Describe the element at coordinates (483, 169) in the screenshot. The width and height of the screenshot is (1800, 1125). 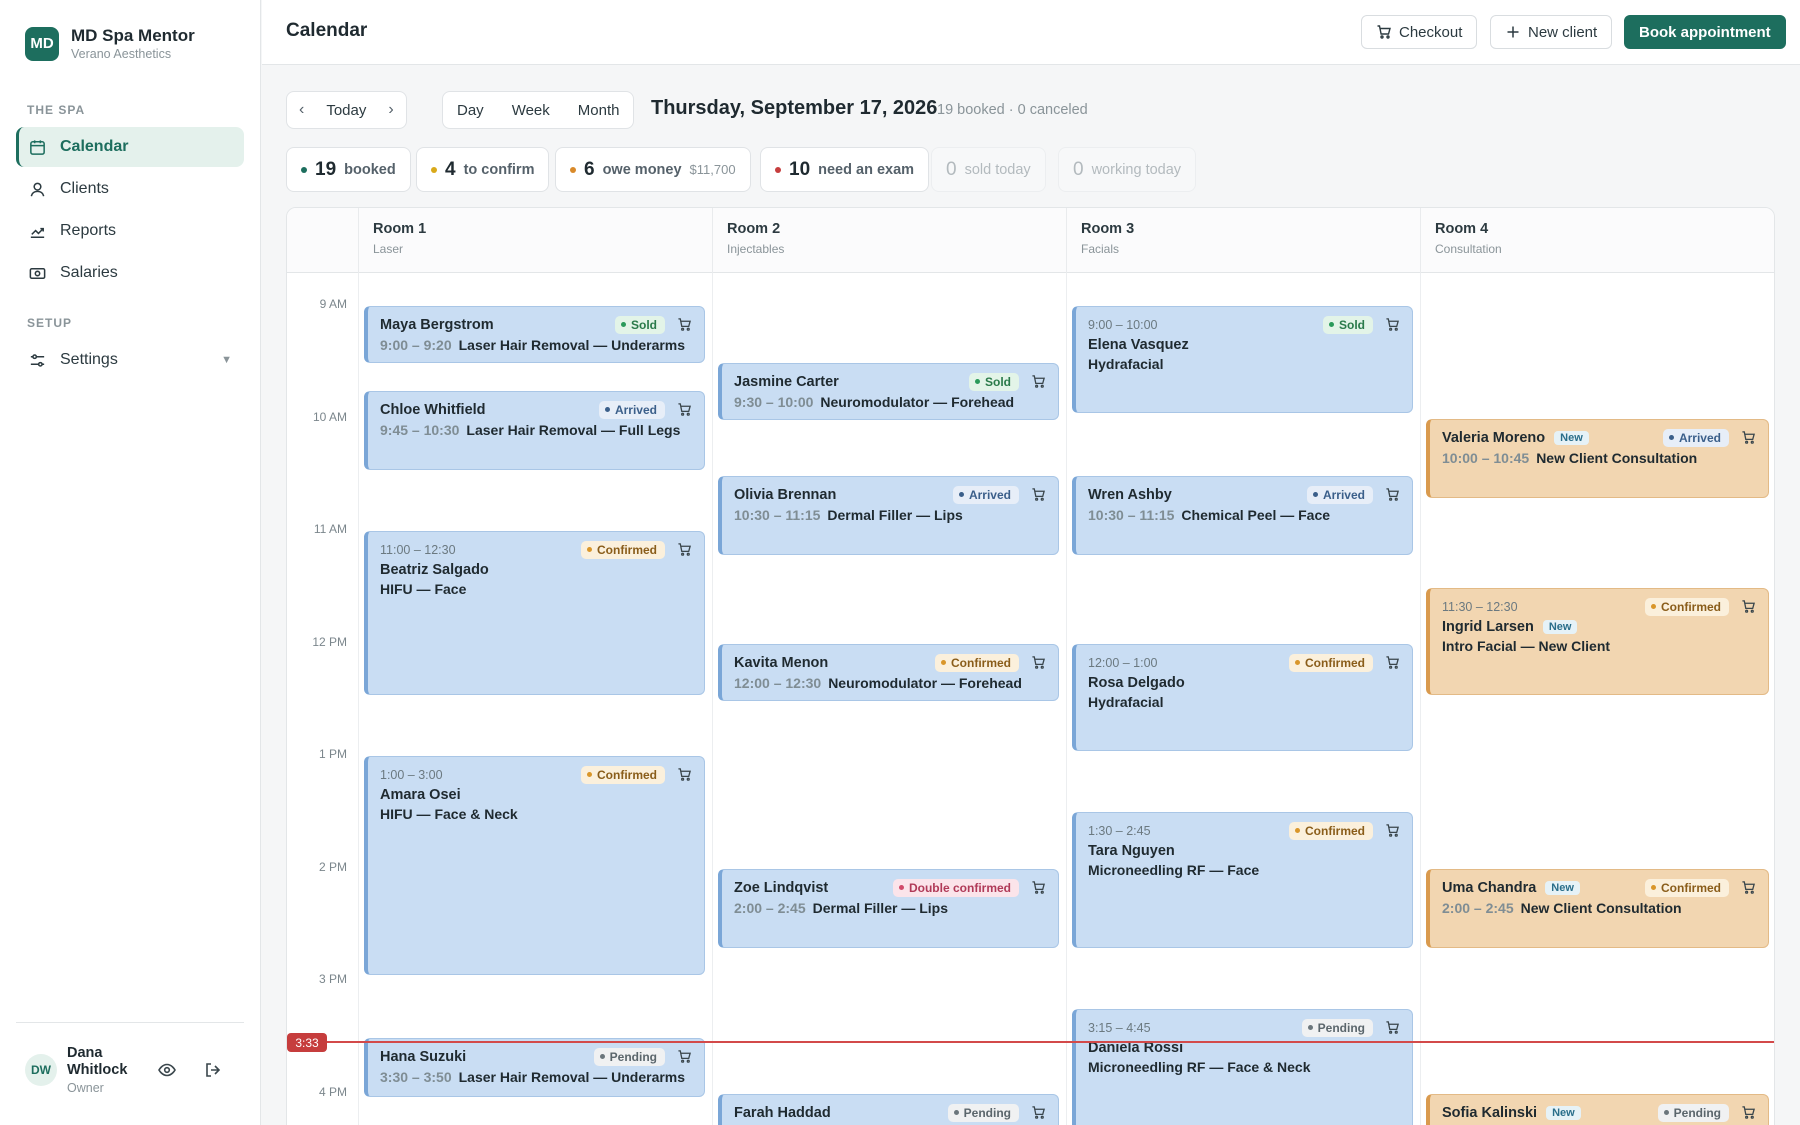
I see `stat-to-confirm: 4 to confirm` at that location.